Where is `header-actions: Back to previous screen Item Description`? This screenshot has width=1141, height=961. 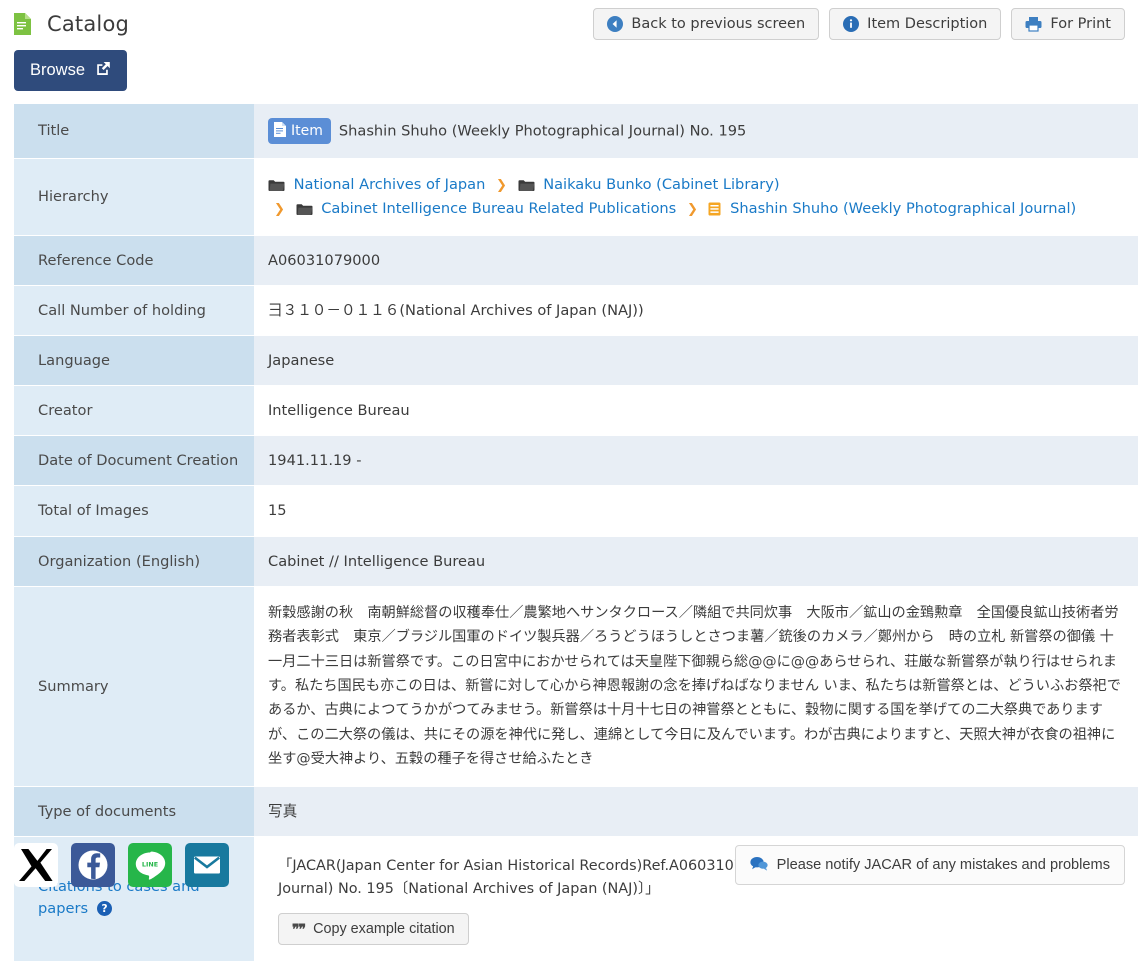
header-actions: Back to previous screen Item Description is located at coordinates (859, 24).